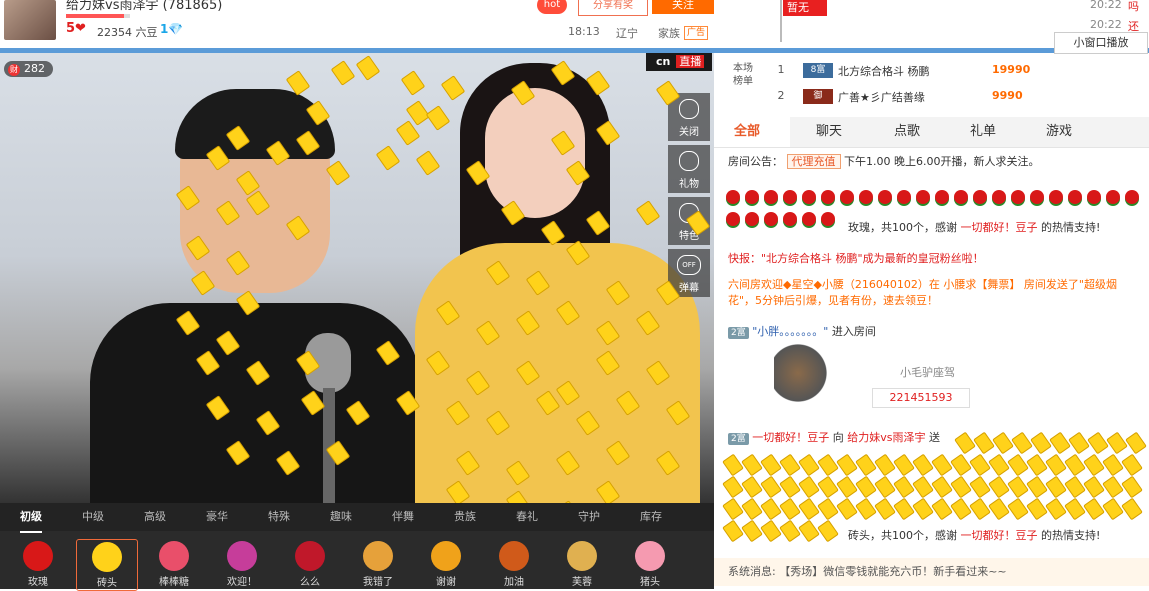  What do you see at coordinates (818, 96) in the screenshot?
I see `rank-badge: 御` at bounding box center [818, 96].